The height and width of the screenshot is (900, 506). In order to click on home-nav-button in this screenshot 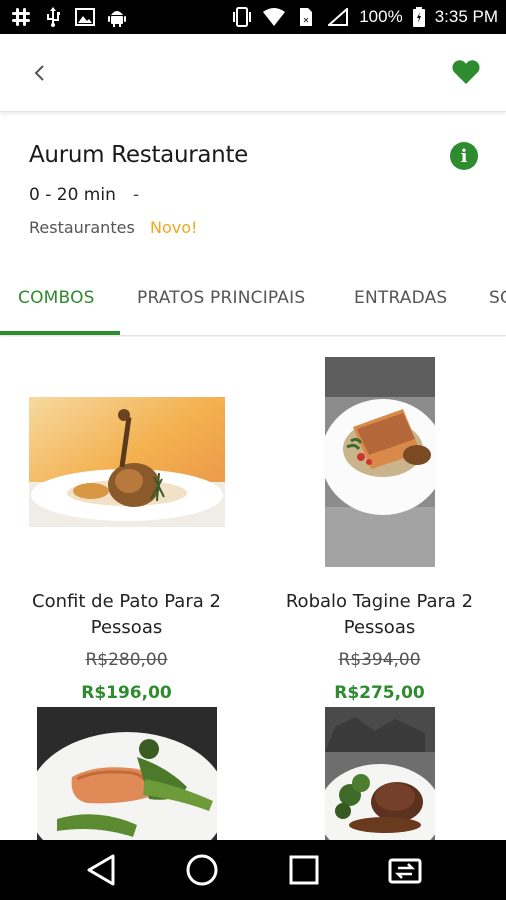, I will do `click(202, 870)`.